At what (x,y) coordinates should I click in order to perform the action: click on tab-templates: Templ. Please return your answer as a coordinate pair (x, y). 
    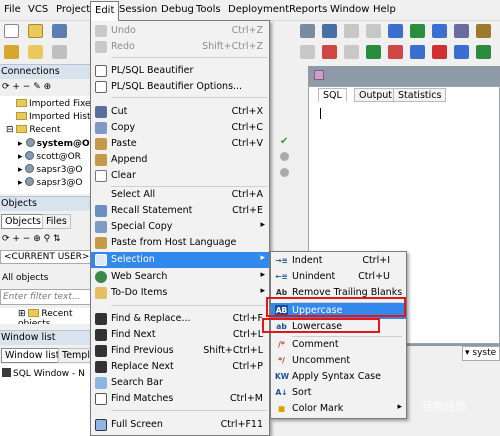
    Looking at the image, I should click on (76, 355).